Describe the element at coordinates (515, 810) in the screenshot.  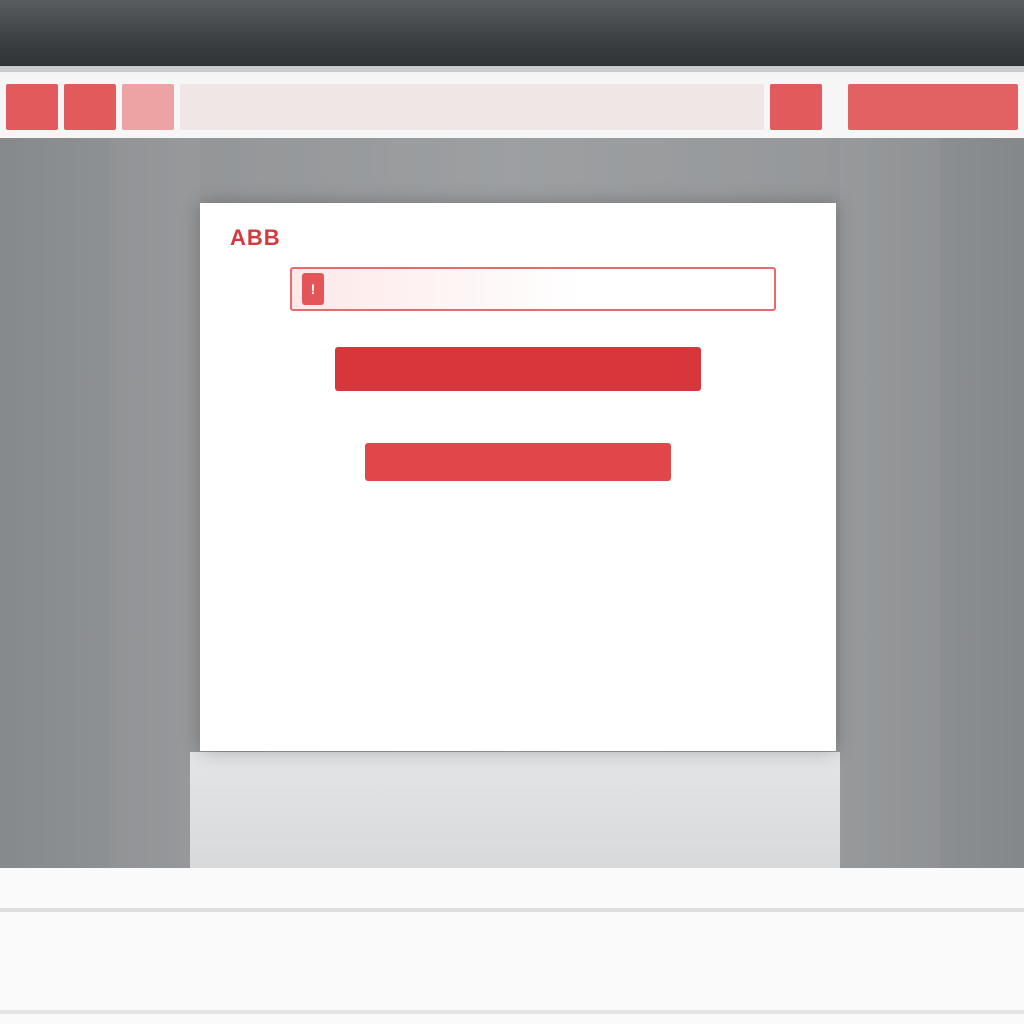
I see `content-shelf` at that location.